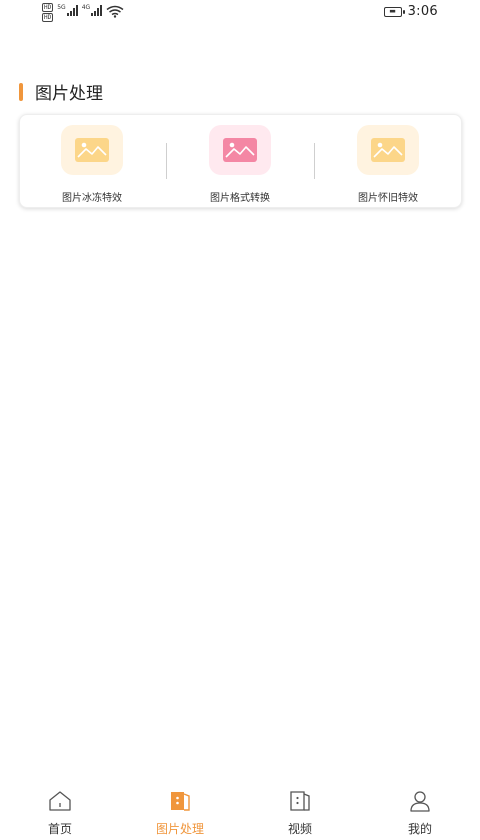 The width and height of the screenshot is (480, 840). I want to click on status-left: HD HD 5G 4G, so click(83, 12).